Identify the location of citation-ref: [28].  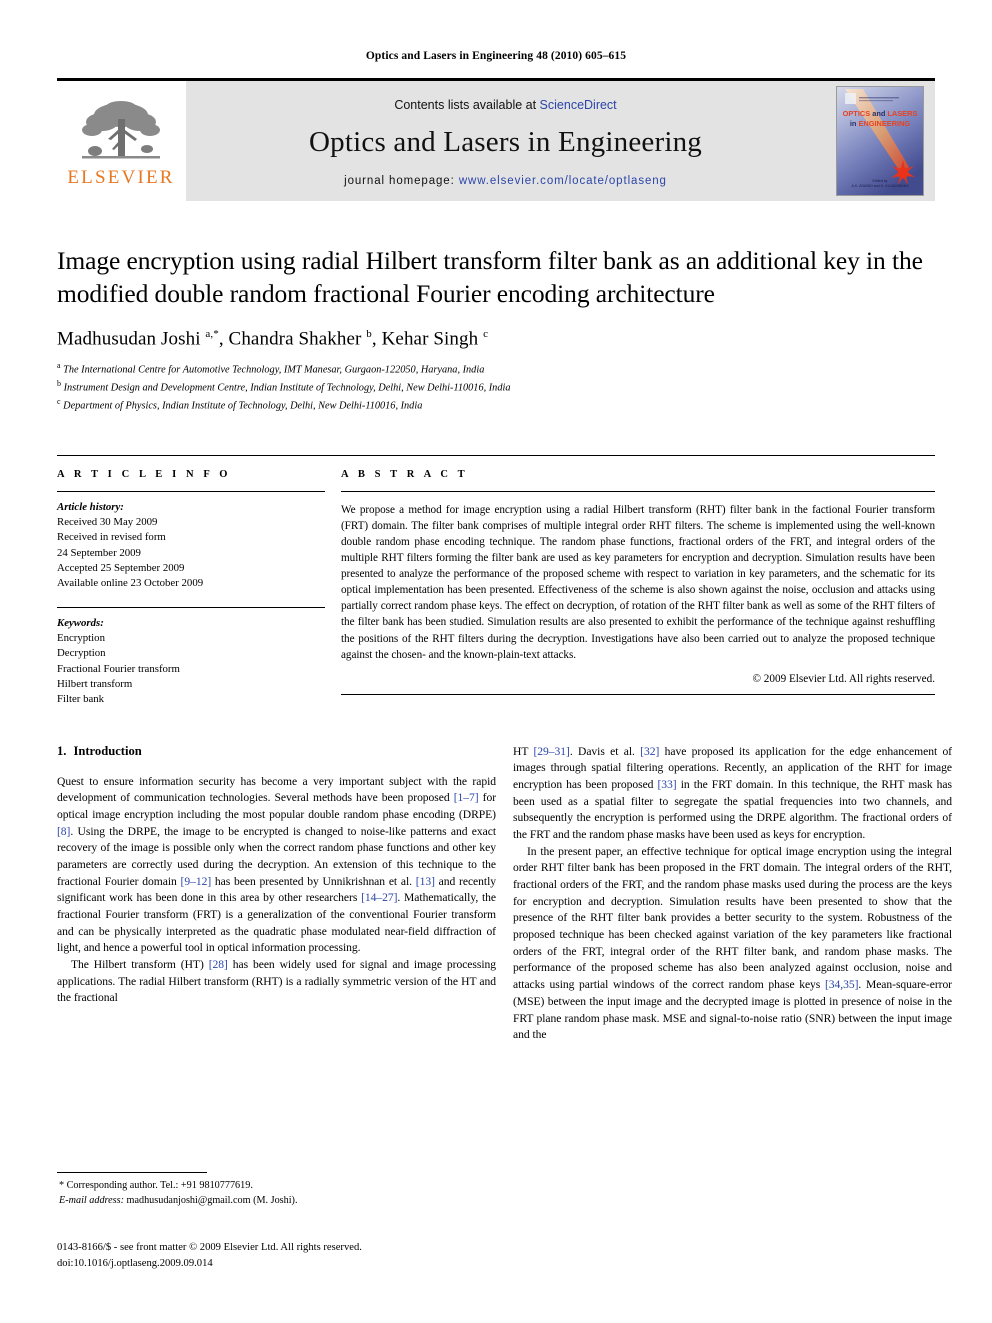
(218, 964).